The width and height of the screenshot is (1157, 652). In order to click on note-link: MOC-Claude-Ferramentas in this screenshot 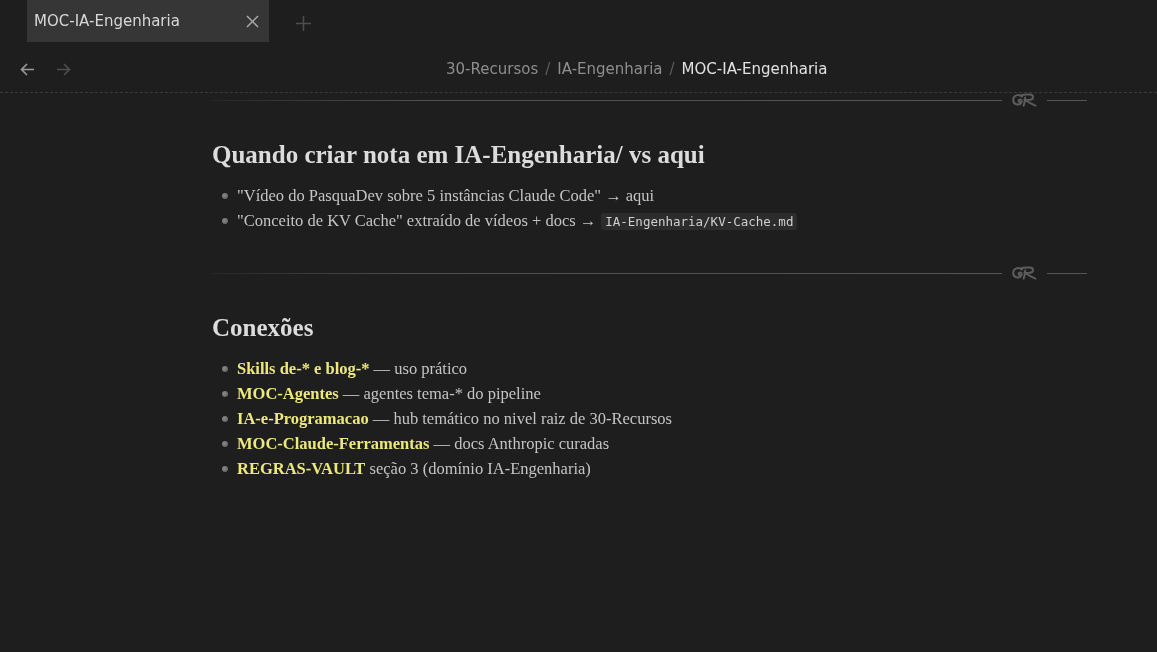, I will do `click(333, 443)`.